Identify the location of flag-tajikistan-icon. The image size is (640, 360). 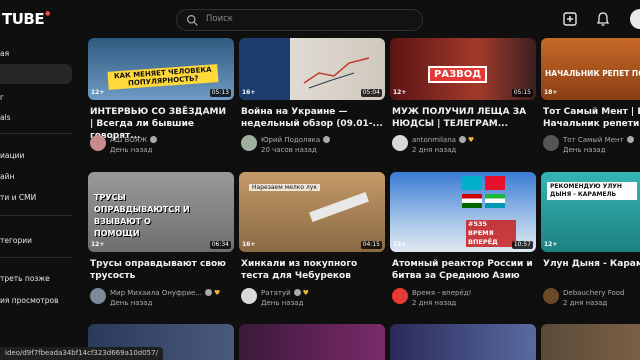
(472, 201).